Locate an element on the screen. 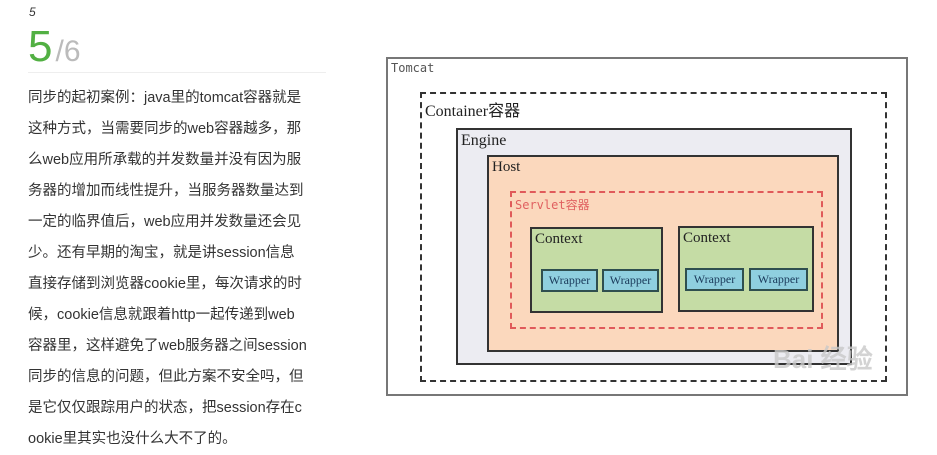 The image size is (937, 455). divider is located at coordinates (177, 72).